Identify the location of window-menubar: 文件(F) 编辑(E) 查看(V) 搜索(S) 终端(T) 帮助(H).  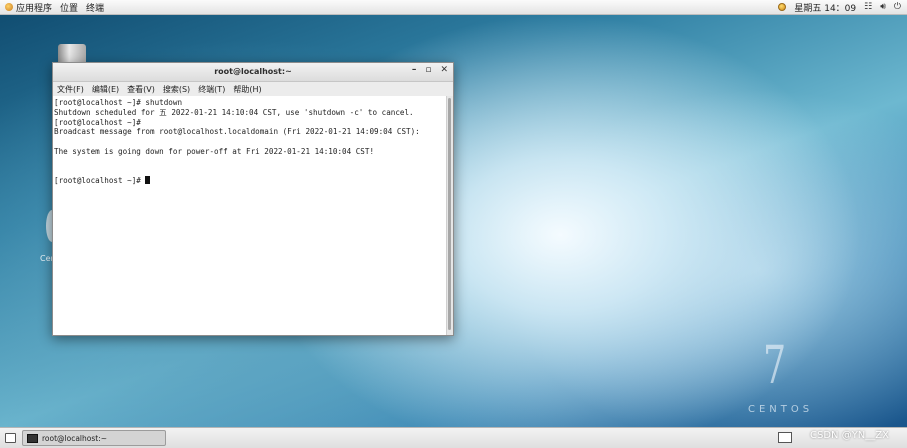
(253, 89).